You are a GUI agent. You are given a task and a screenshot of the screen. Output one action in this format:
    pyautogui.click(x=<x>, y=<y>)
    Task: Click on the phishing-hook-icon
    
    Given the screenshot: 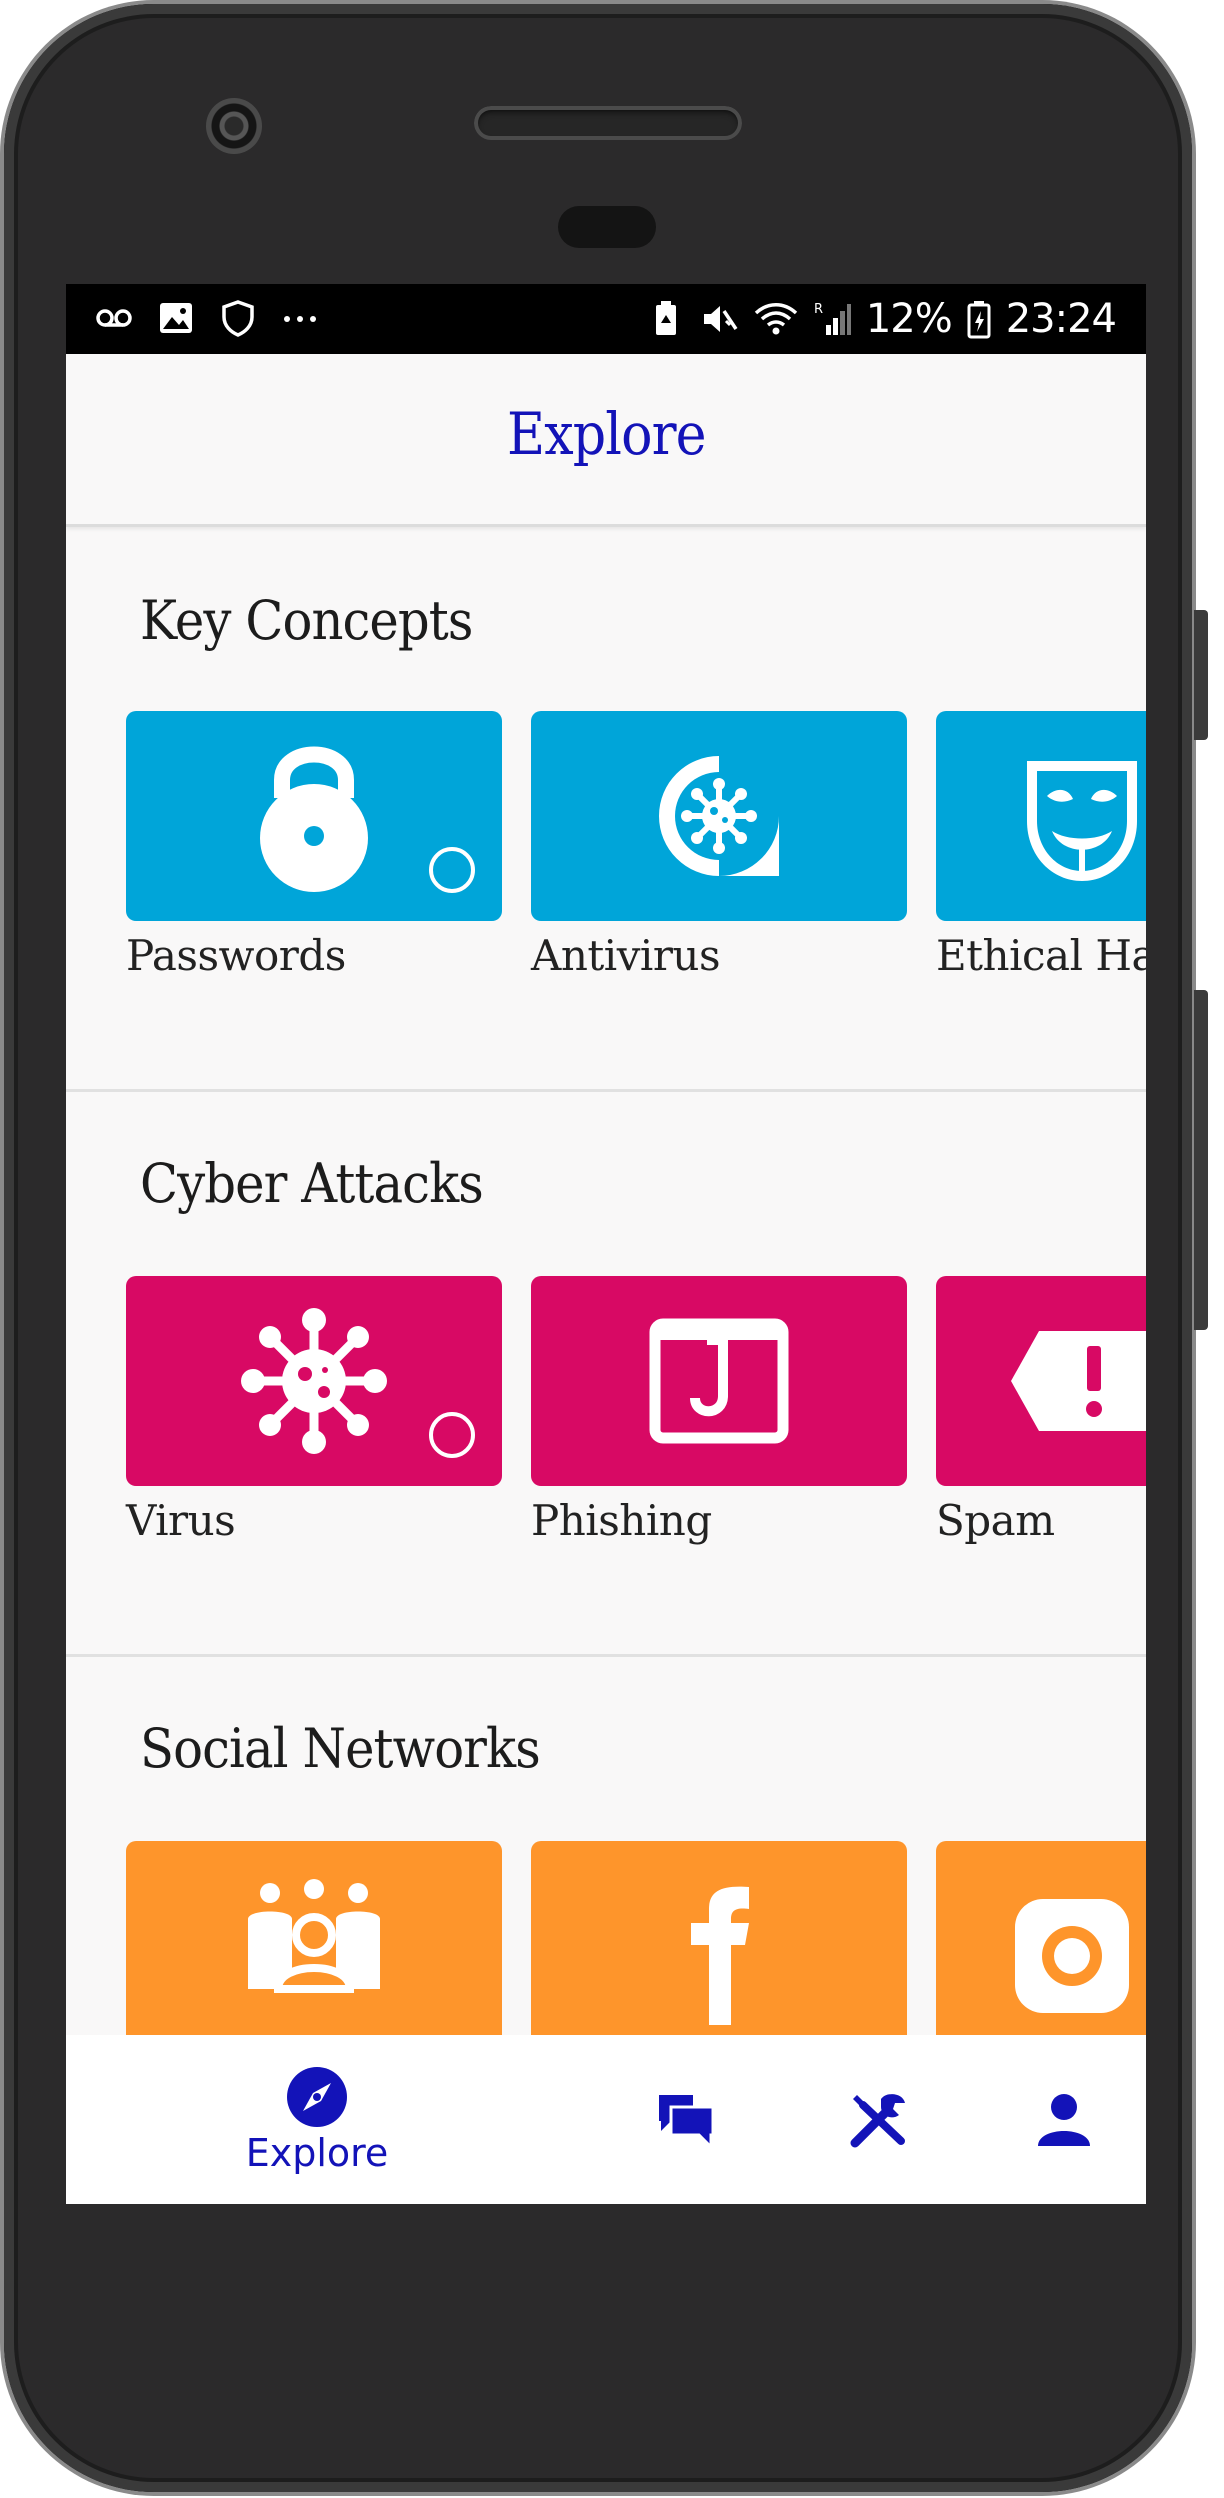 What is the action you would take?
    pyautogui.click(x=719, y=1381)
    